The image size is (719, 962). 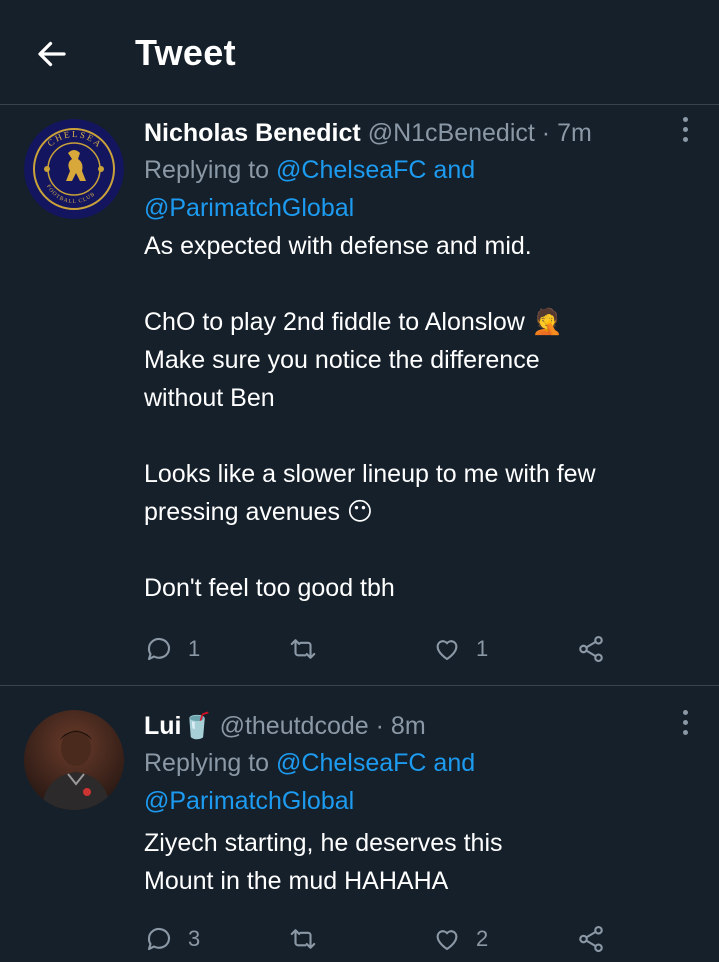 What do you see at coordinates (194, 938) in the screenshot?
I see `reply-count: 3` at bounding box center [194, 938].